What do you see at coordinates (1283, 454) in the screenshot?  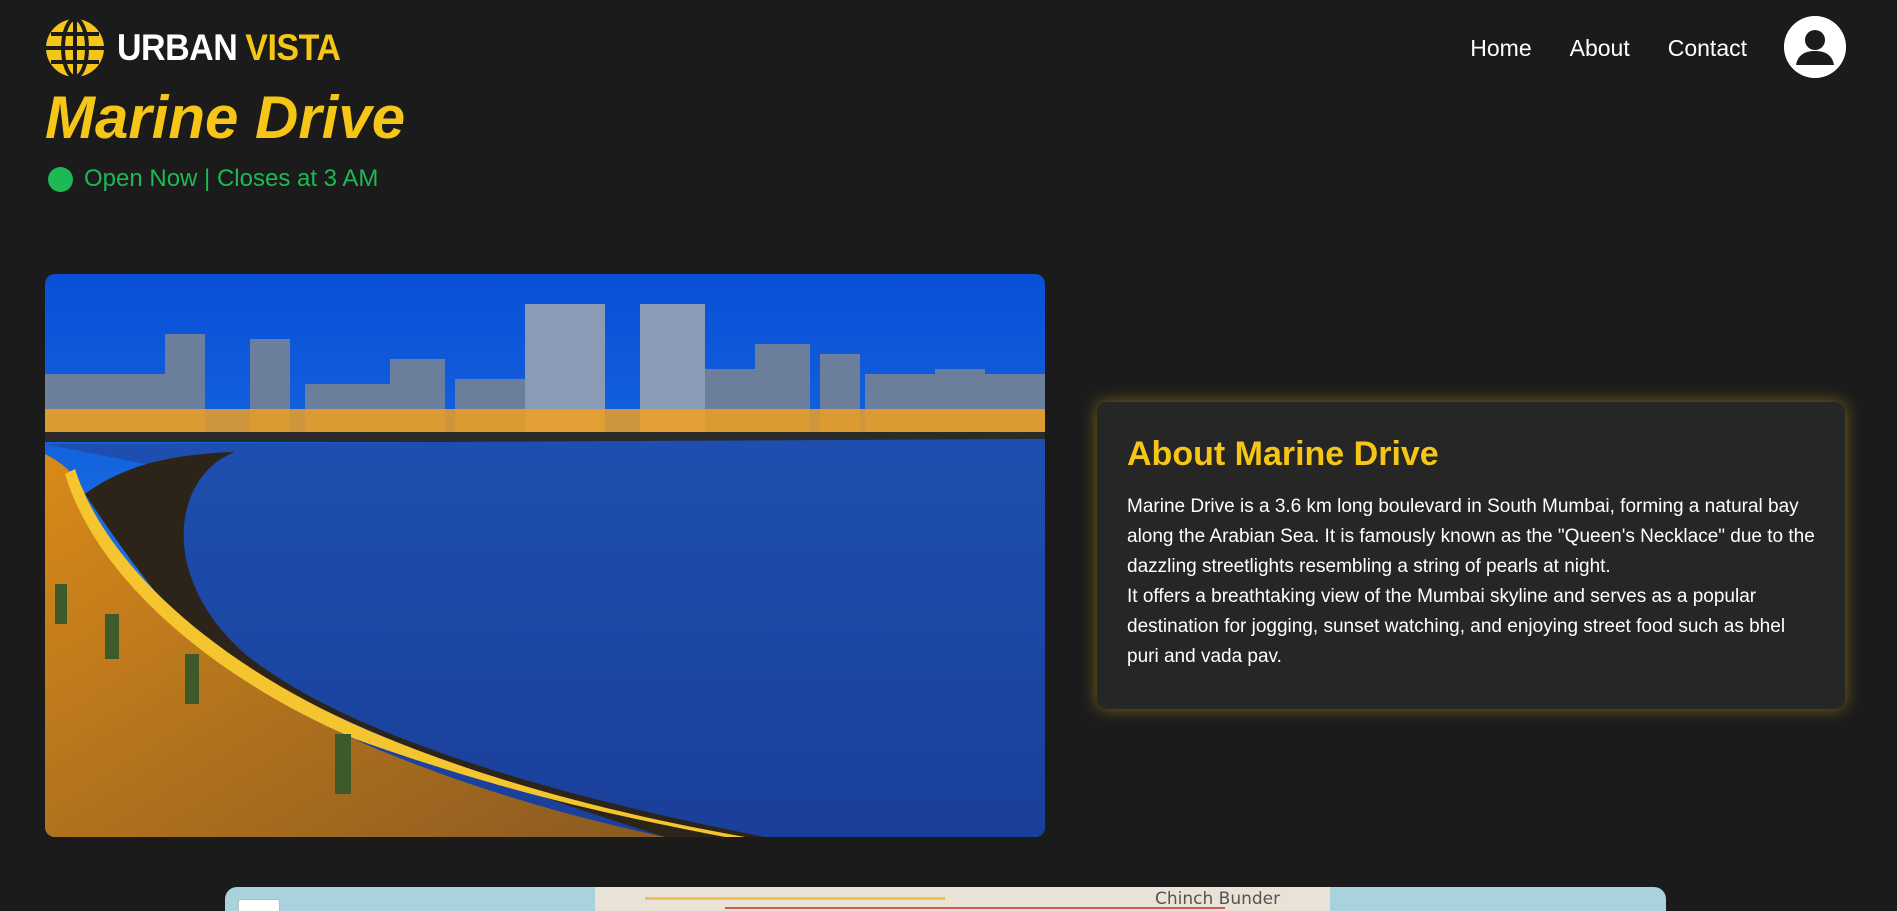 I see `about-heading: About Marine Drive` at bounding box center [1283, 454].